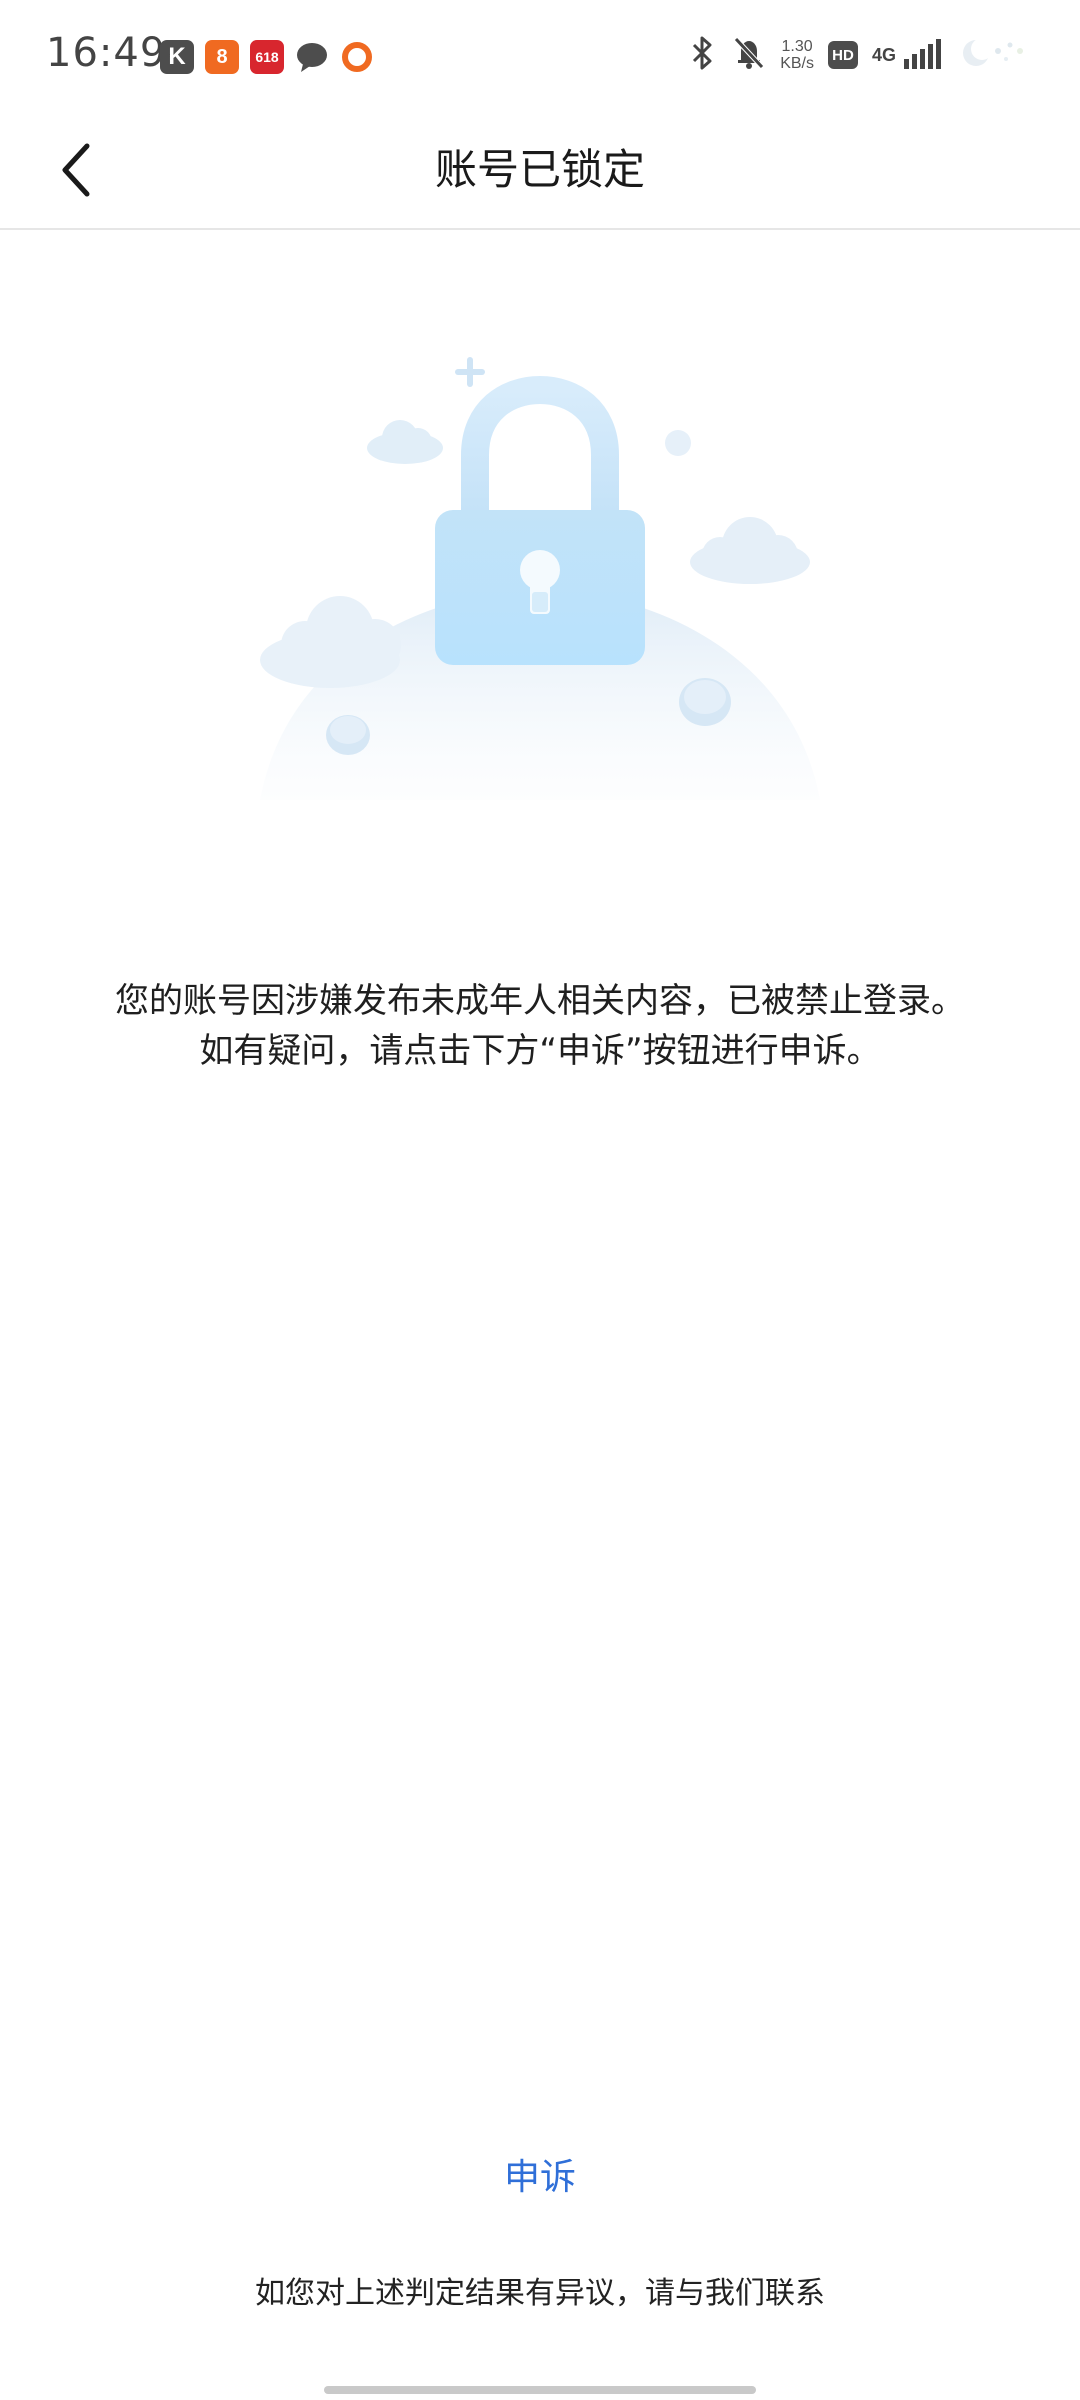  Describe the element at coordinates (222, 57) in the screenshot. I see `orange-app-icon: 8` at that location.